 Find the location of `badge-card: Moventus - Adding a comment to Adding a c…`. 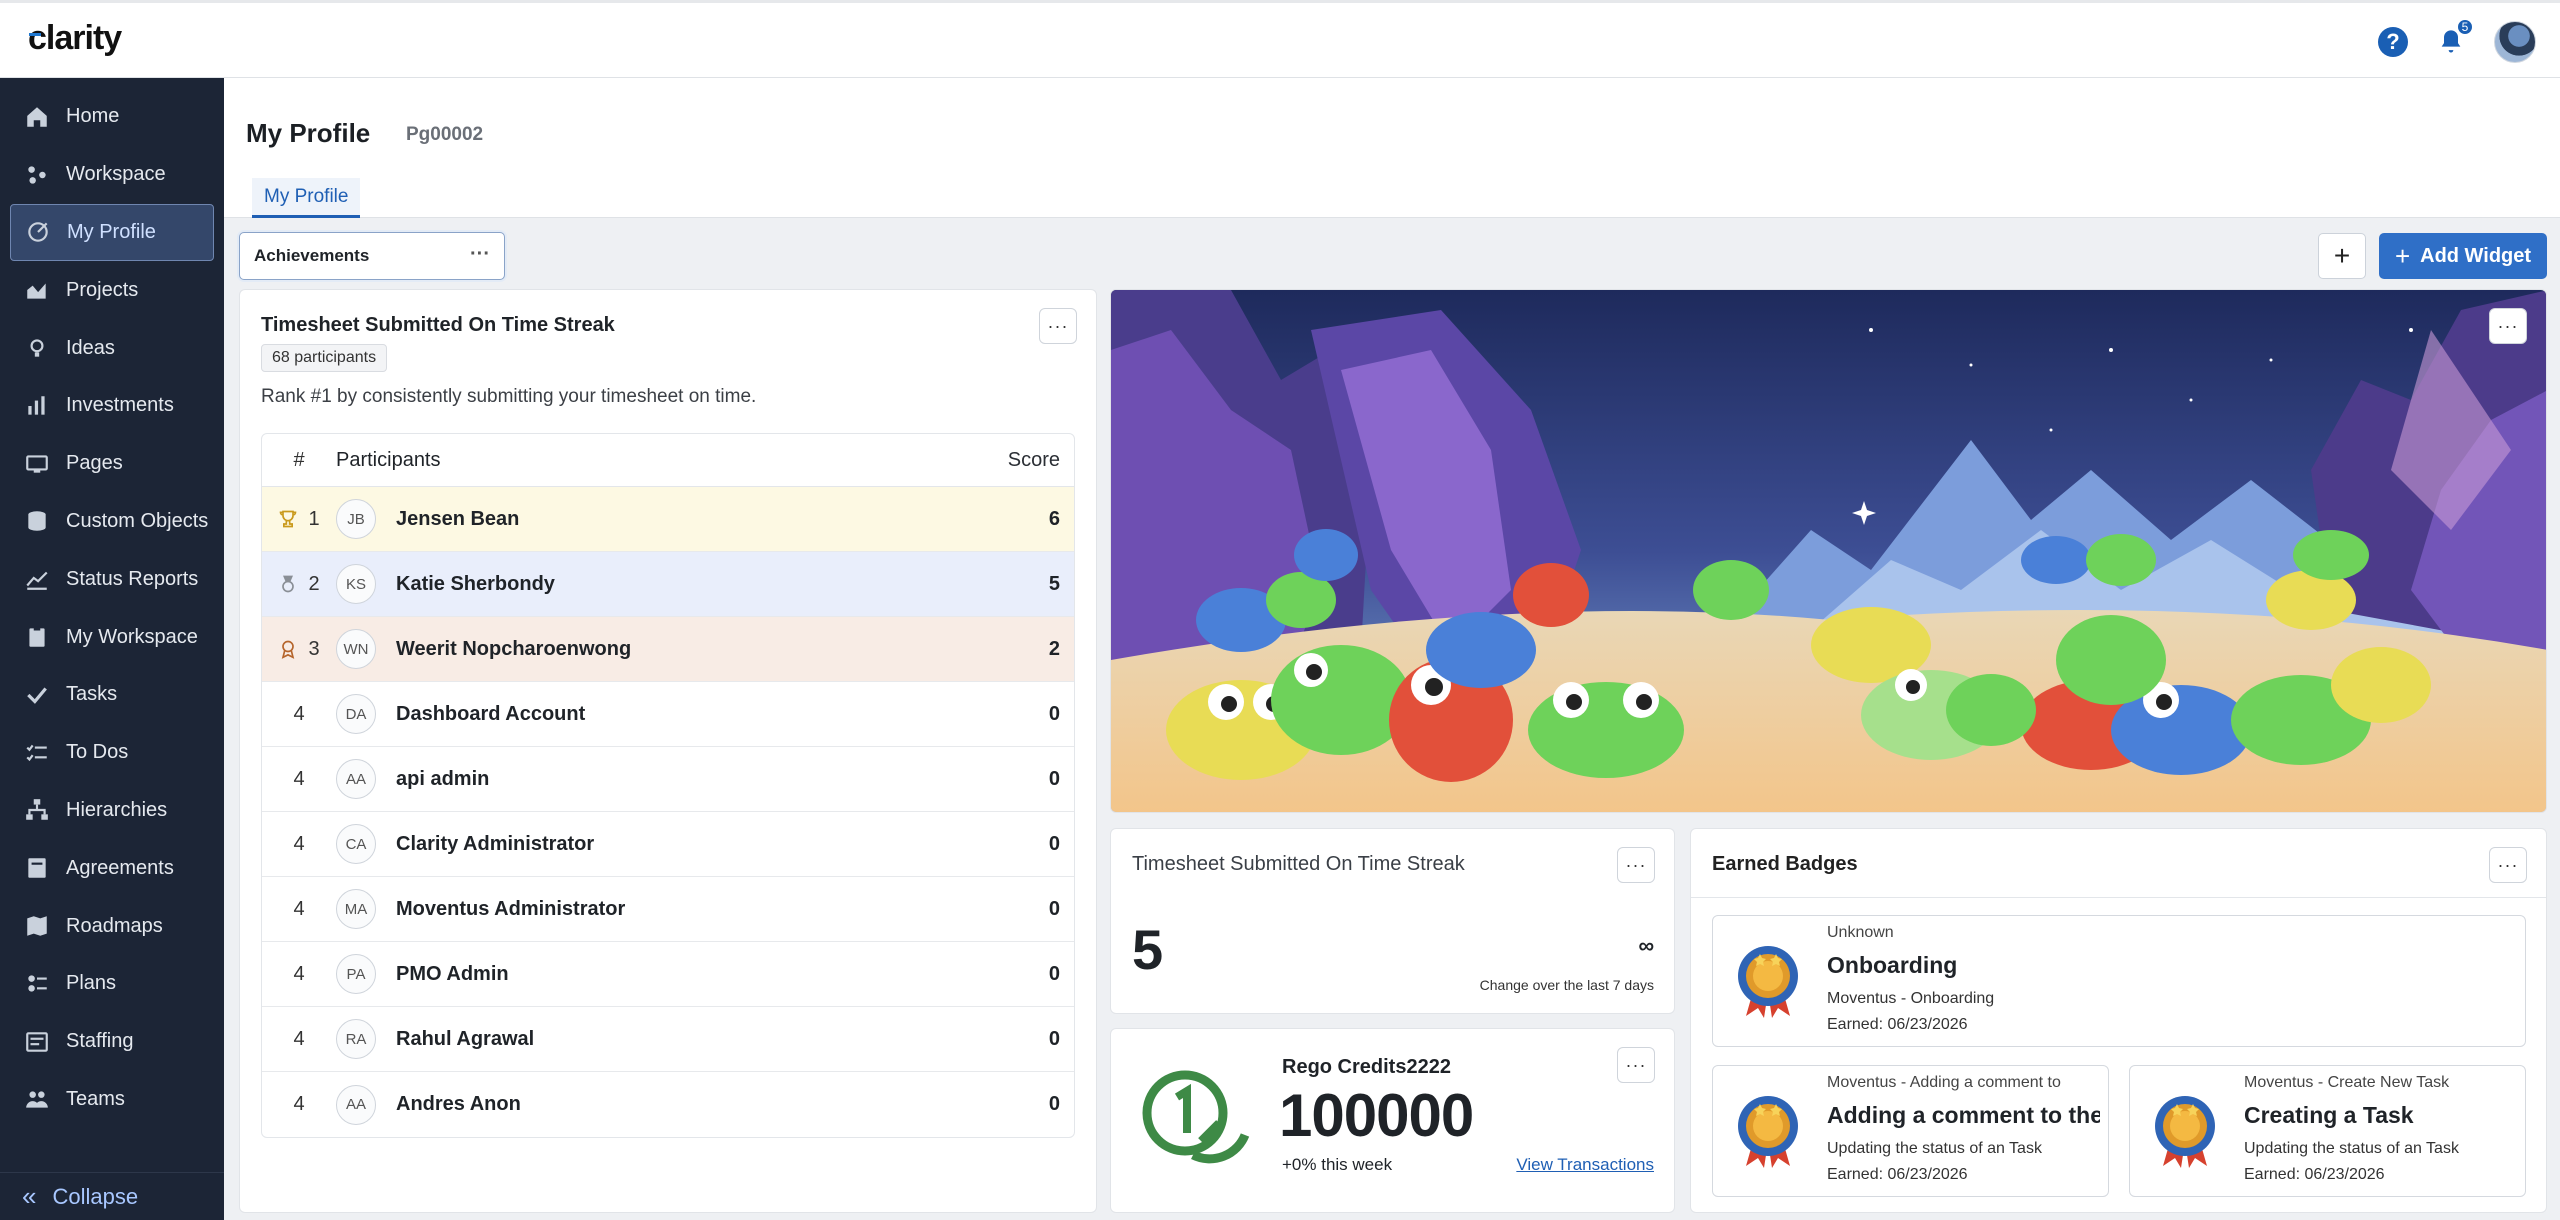

badge-card: Moventus - Adding a comment to Adding a c… is located at coordinates (1910, 1131).